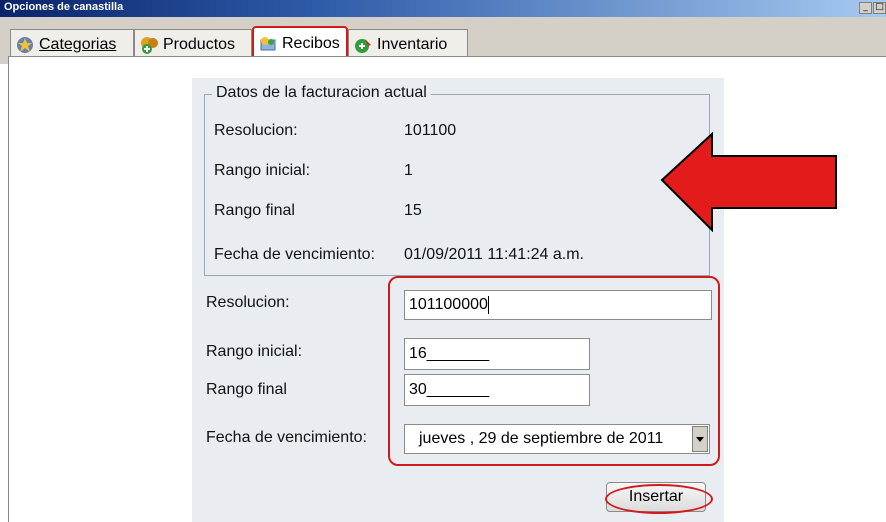 The height and width of the screenshot is (522, 886). Describe the element at coordinates (149, 45) in the screenshot. I see `products-add-icon` at that location.